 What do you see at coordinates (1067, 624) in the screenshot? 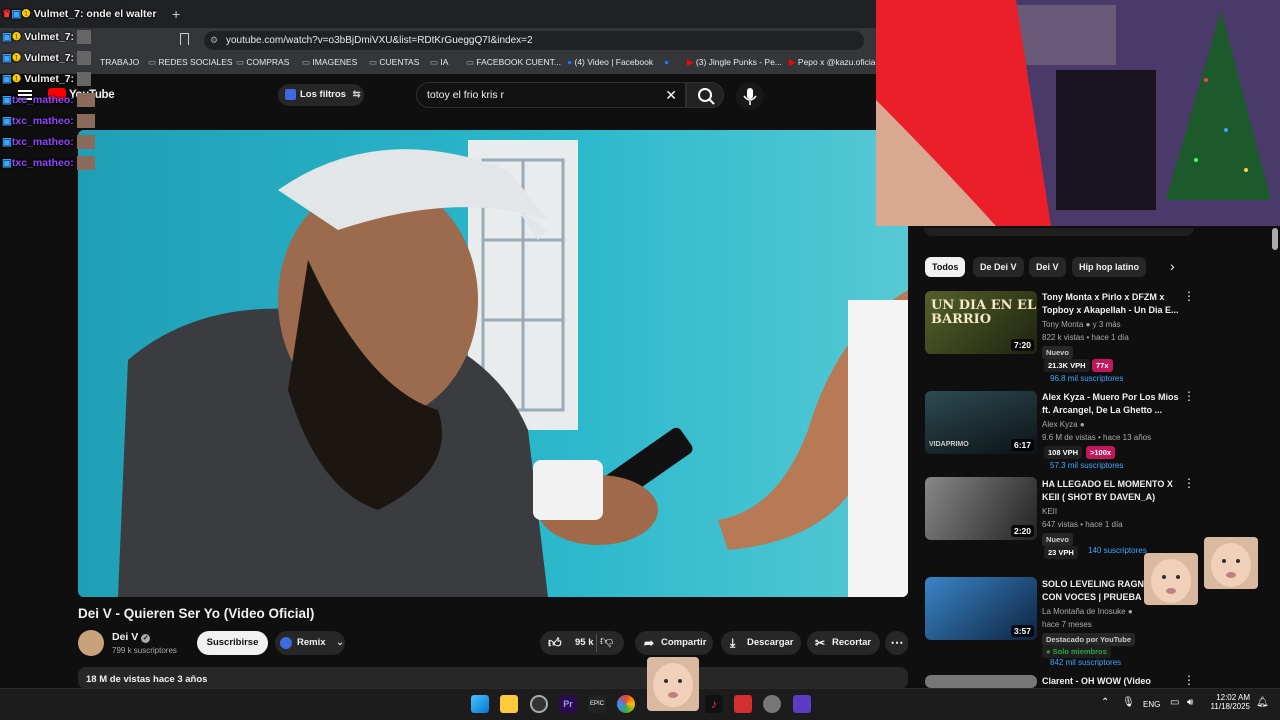
I see `rec-meta-4: hace 7 meses` at bounding box center [1067, 624].